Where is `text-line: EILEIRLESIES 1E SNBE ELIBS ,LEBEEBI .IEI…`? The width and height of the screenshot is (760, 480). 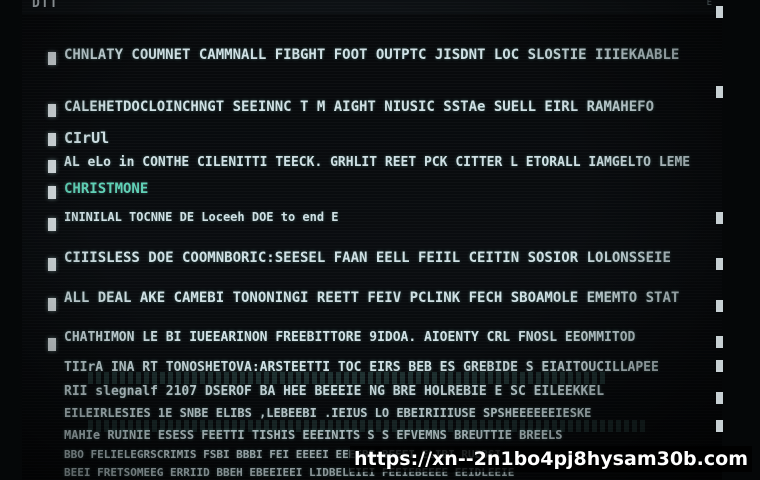 text-line: EILEIRLESIES 1E SNBE ELIBS ,LEBEEBI .IEI… is located at coordinates (328, 413).